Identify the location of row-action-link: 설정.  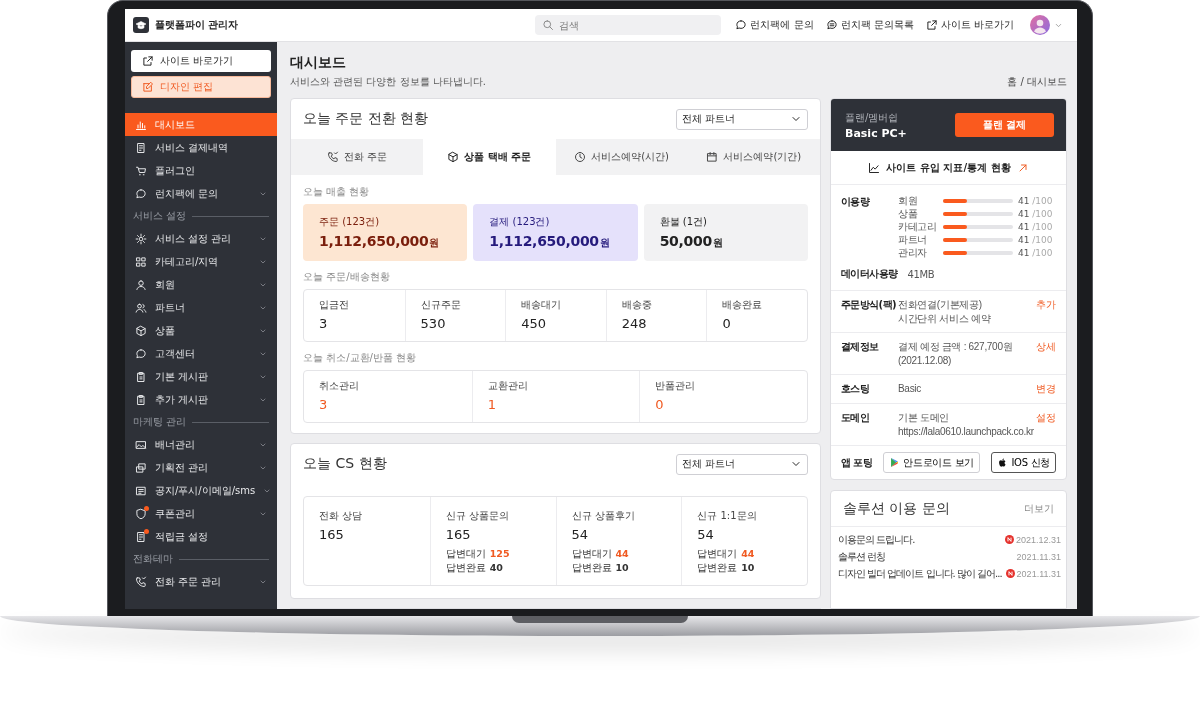
(1046, 418).